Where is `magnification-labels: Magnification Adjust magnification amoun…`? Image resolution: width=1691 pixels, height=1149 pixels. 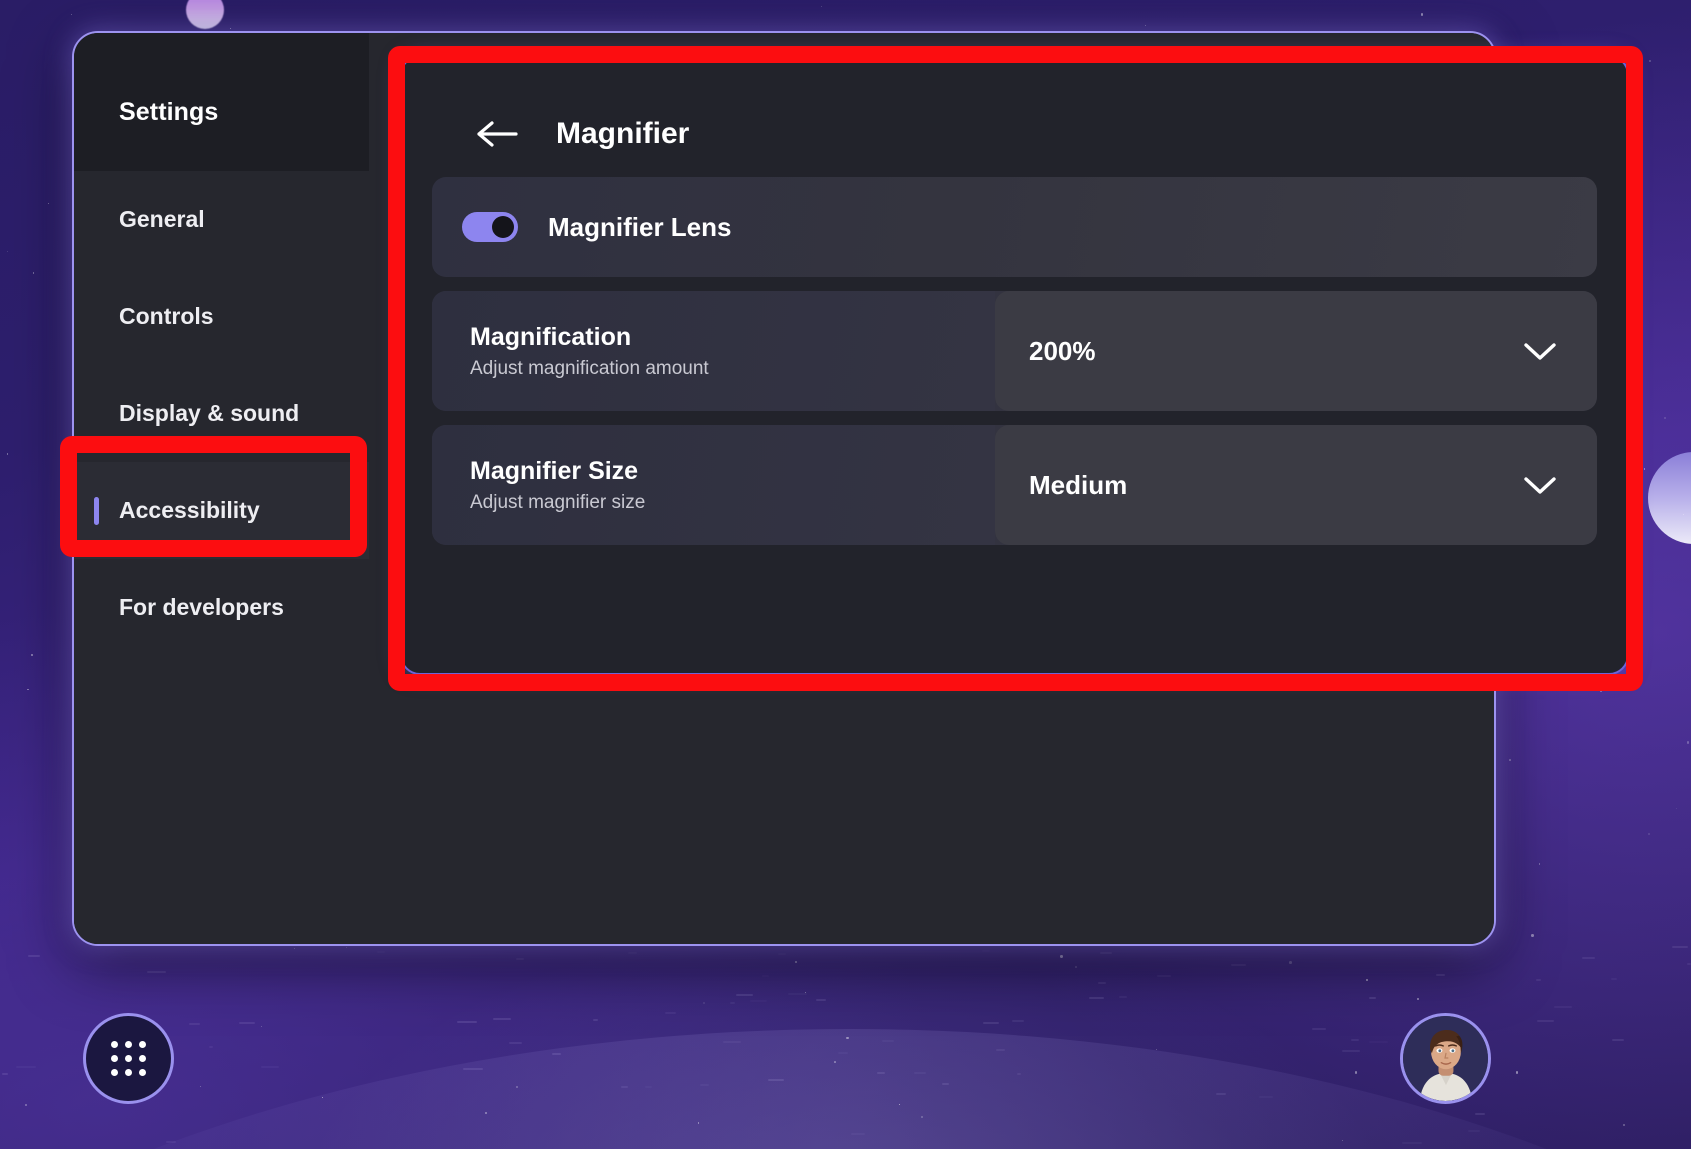
magnification-labels: Magnification Adjust magnification amoun… is located at coordinates (713, 351).